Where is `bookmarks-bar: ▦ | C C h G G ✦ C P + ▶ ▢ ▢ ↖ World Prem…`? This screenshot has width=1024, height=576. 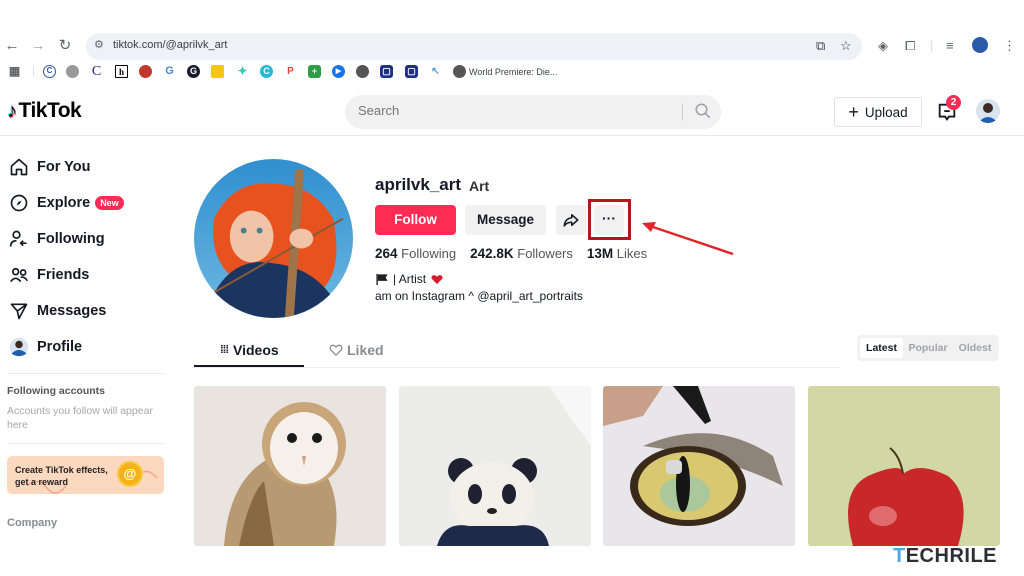 bookmarks-bar: ▦ | C C h G G ✦ C P + ▶ ▢ ▢ ↖ World Prem… is located at coordinates (512, 73).